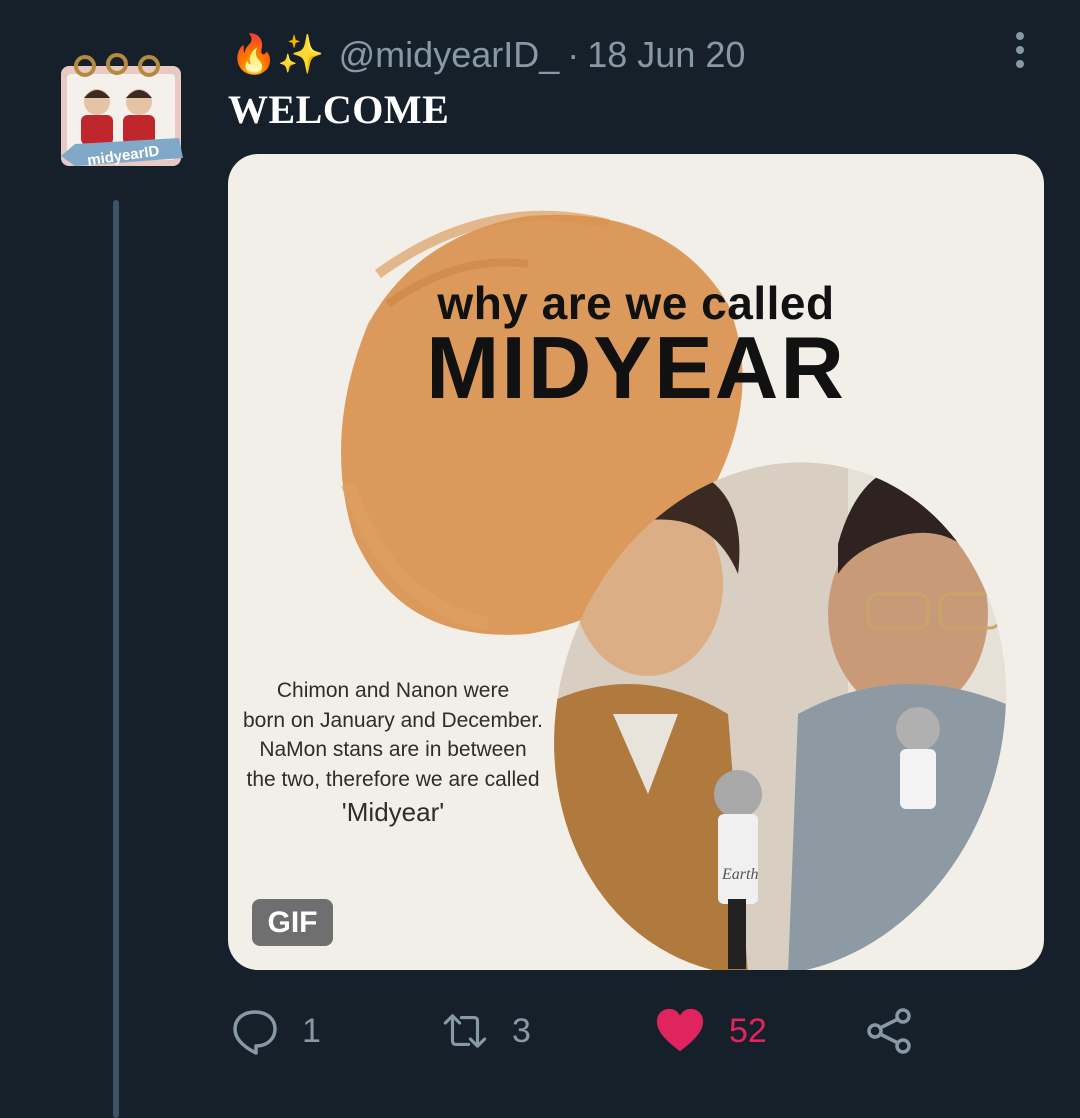 The height and width of the screenshot is (1118, 1080). I want to click on card-title-line2: MIDYEAR, so click(636, 367).